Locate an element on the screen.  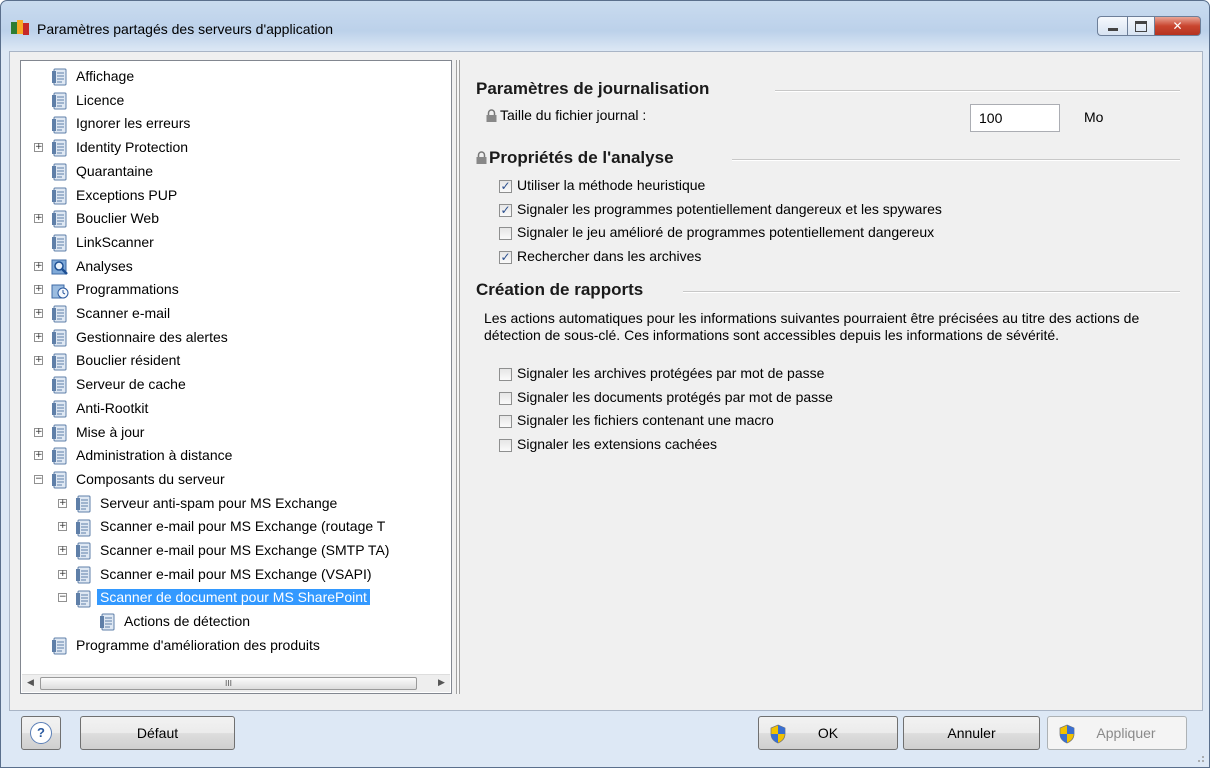
apply-label: Appliquer is located at coordinates (1126, 733).